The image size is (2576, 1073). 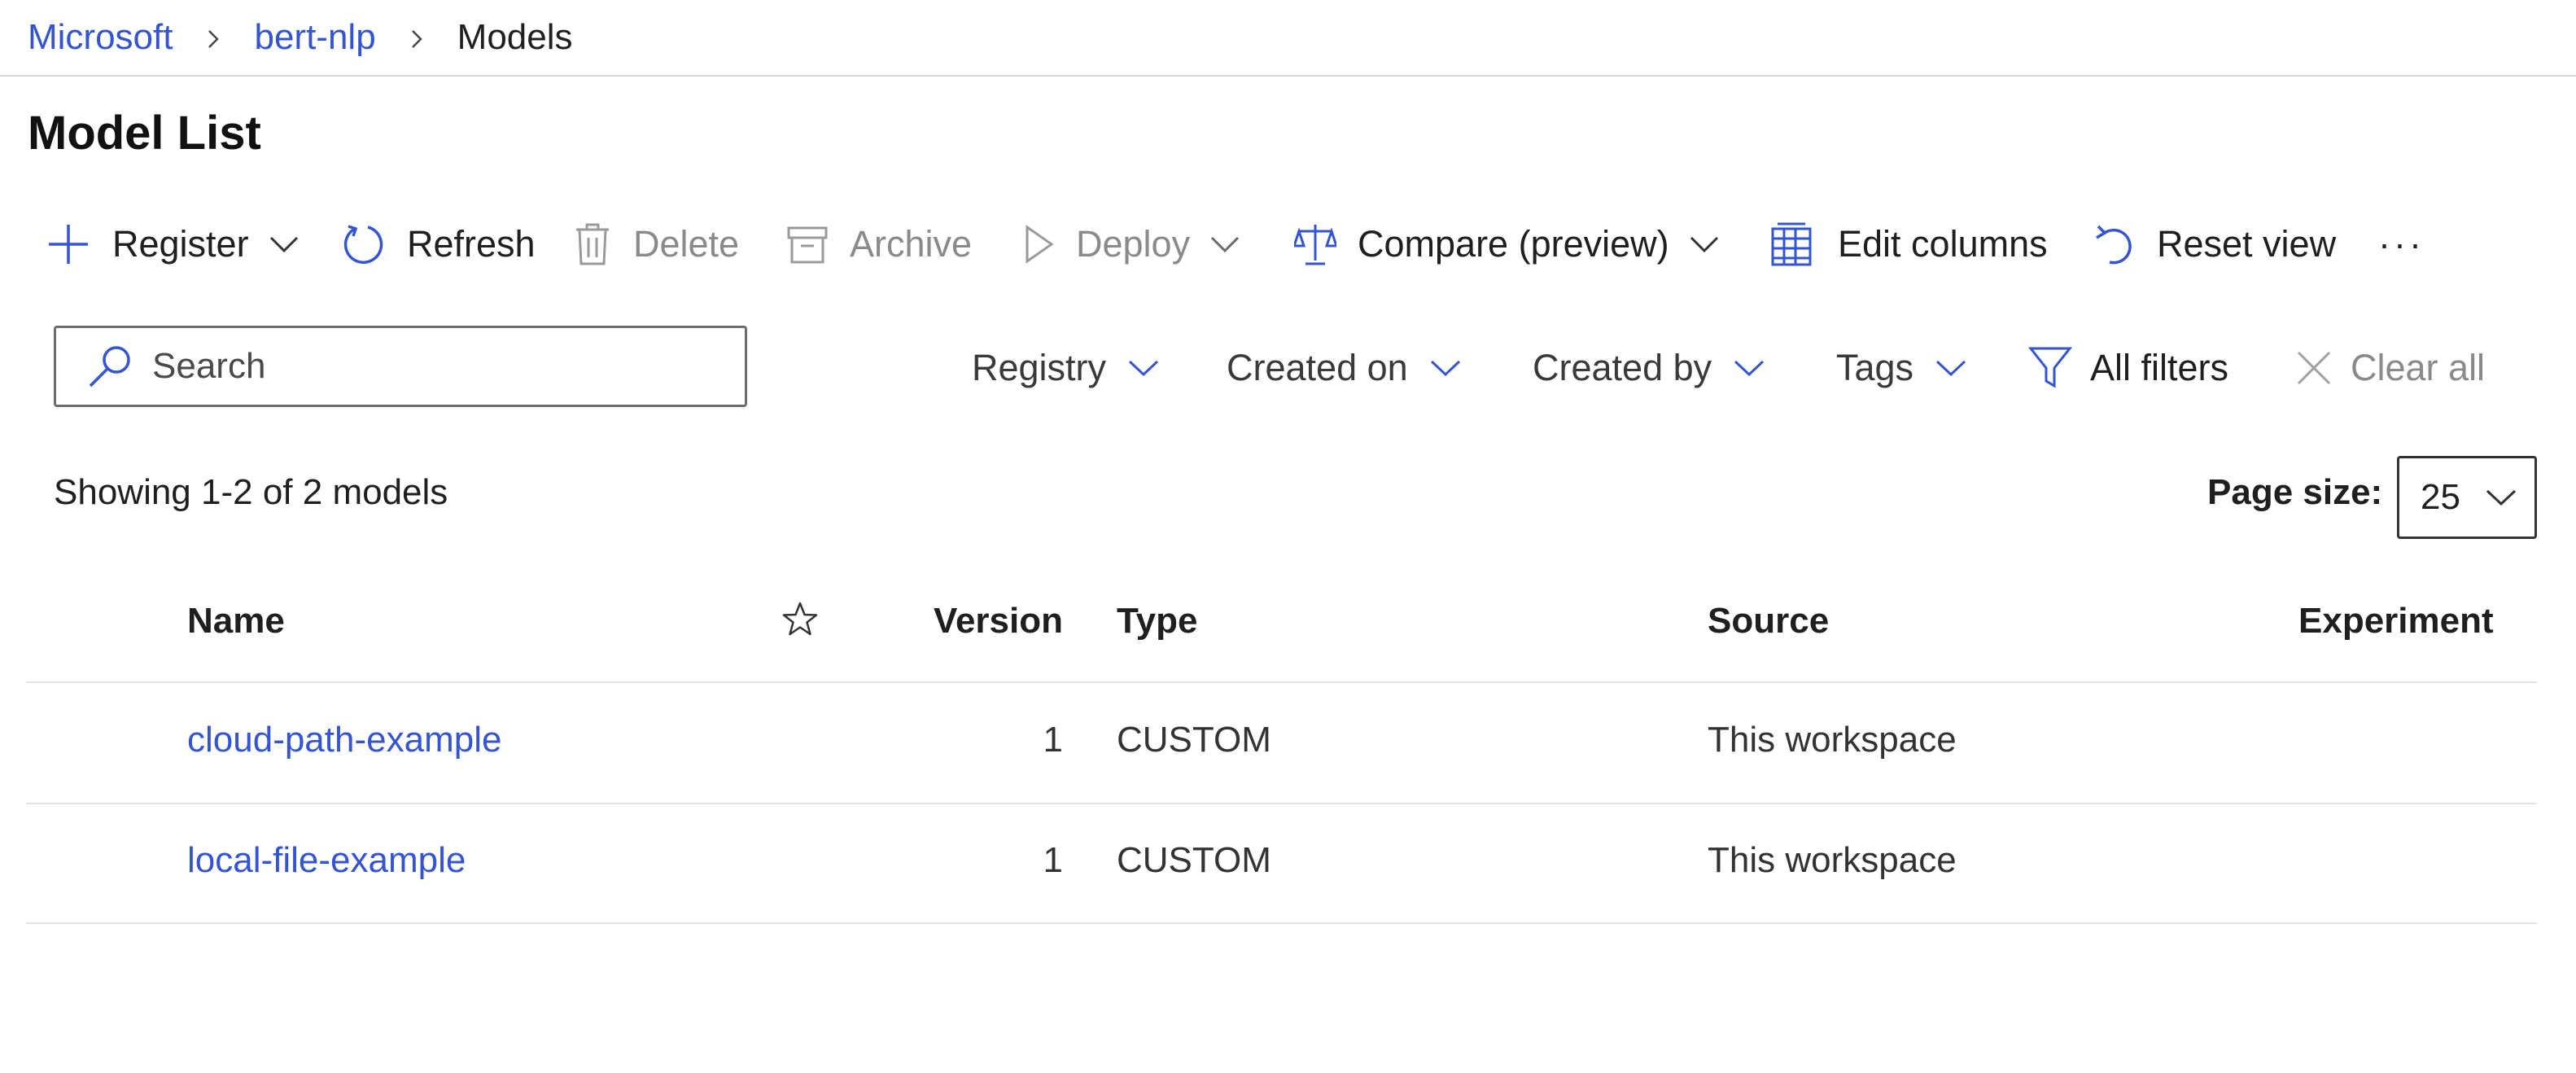 I want to click on page-size-value: 25, so click(x=2440, y=497).